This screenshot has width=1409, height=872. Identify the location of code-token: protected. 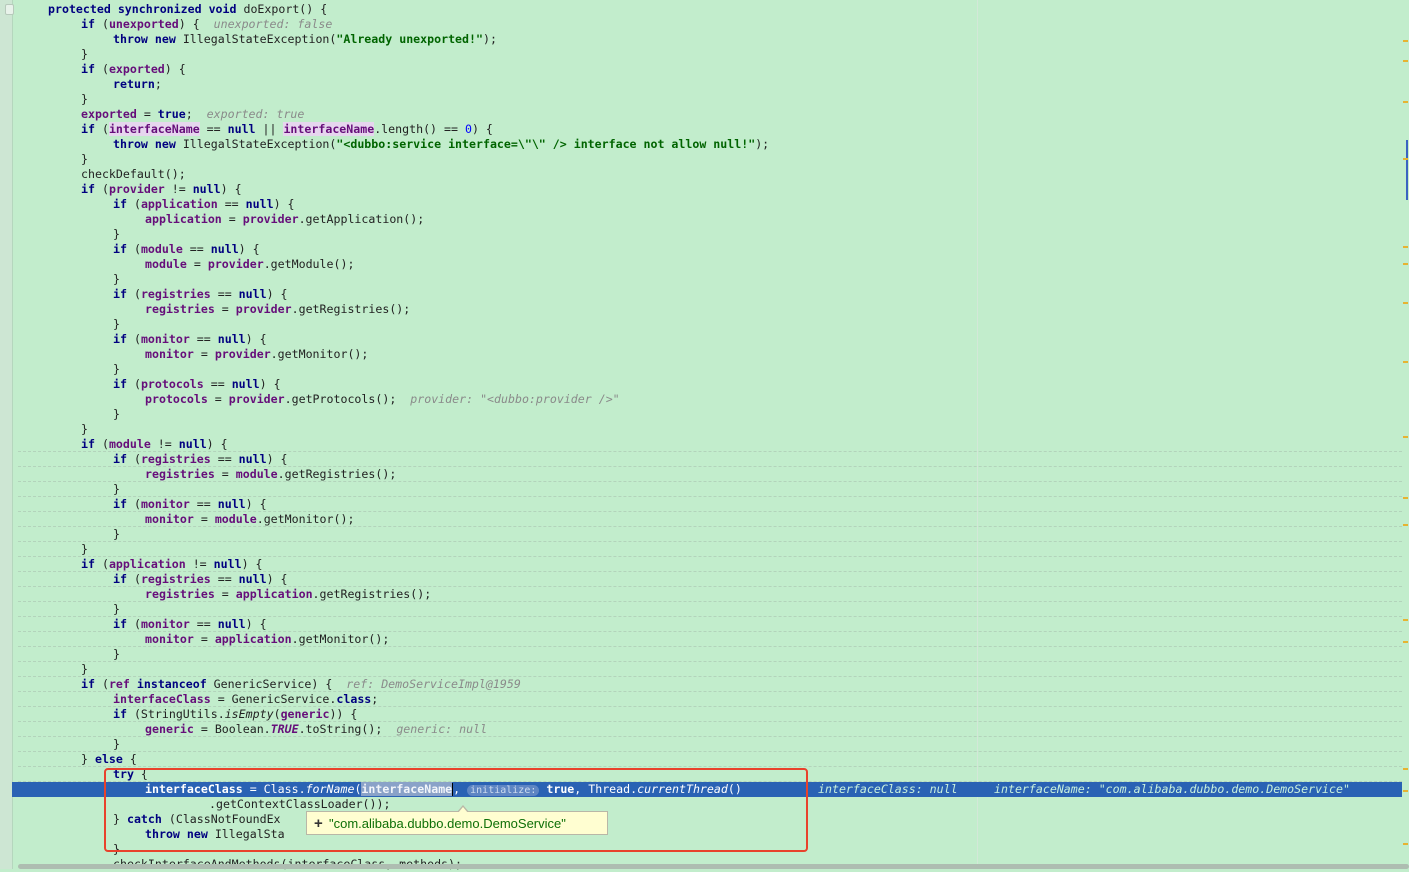
(79, 9).